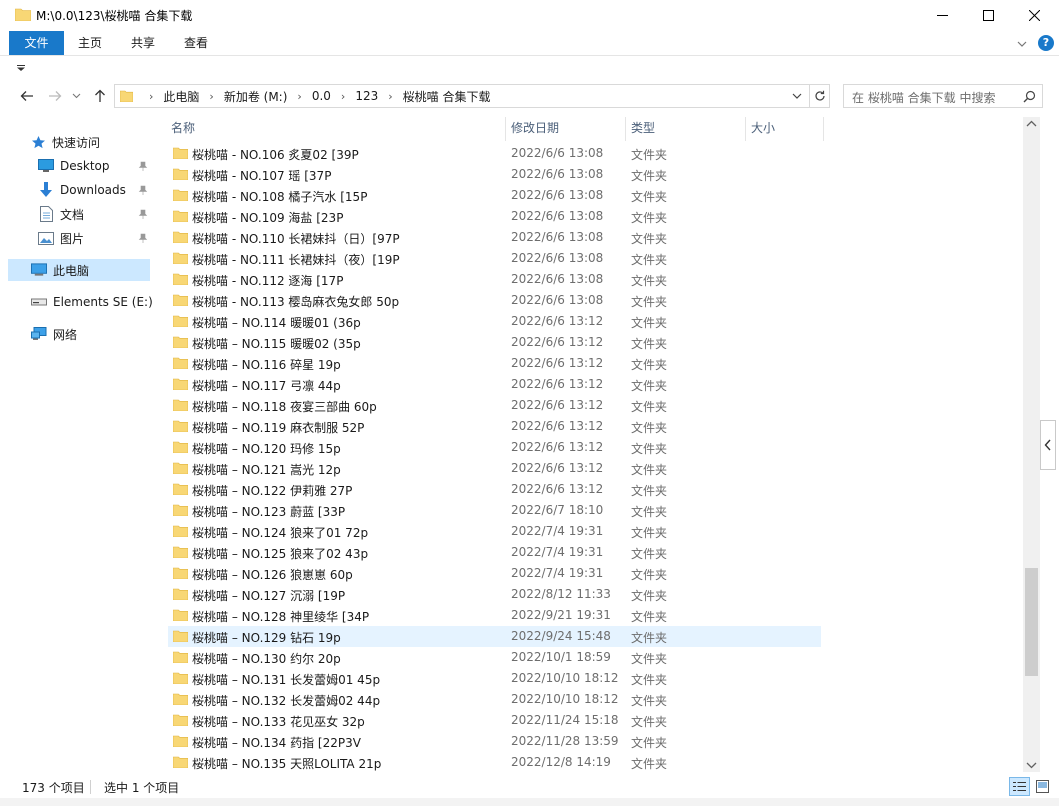  What do you see at coordinates (183, 128) in the screenshot?
I see `column-header-name: 名称` at bounding box center [183, 128].